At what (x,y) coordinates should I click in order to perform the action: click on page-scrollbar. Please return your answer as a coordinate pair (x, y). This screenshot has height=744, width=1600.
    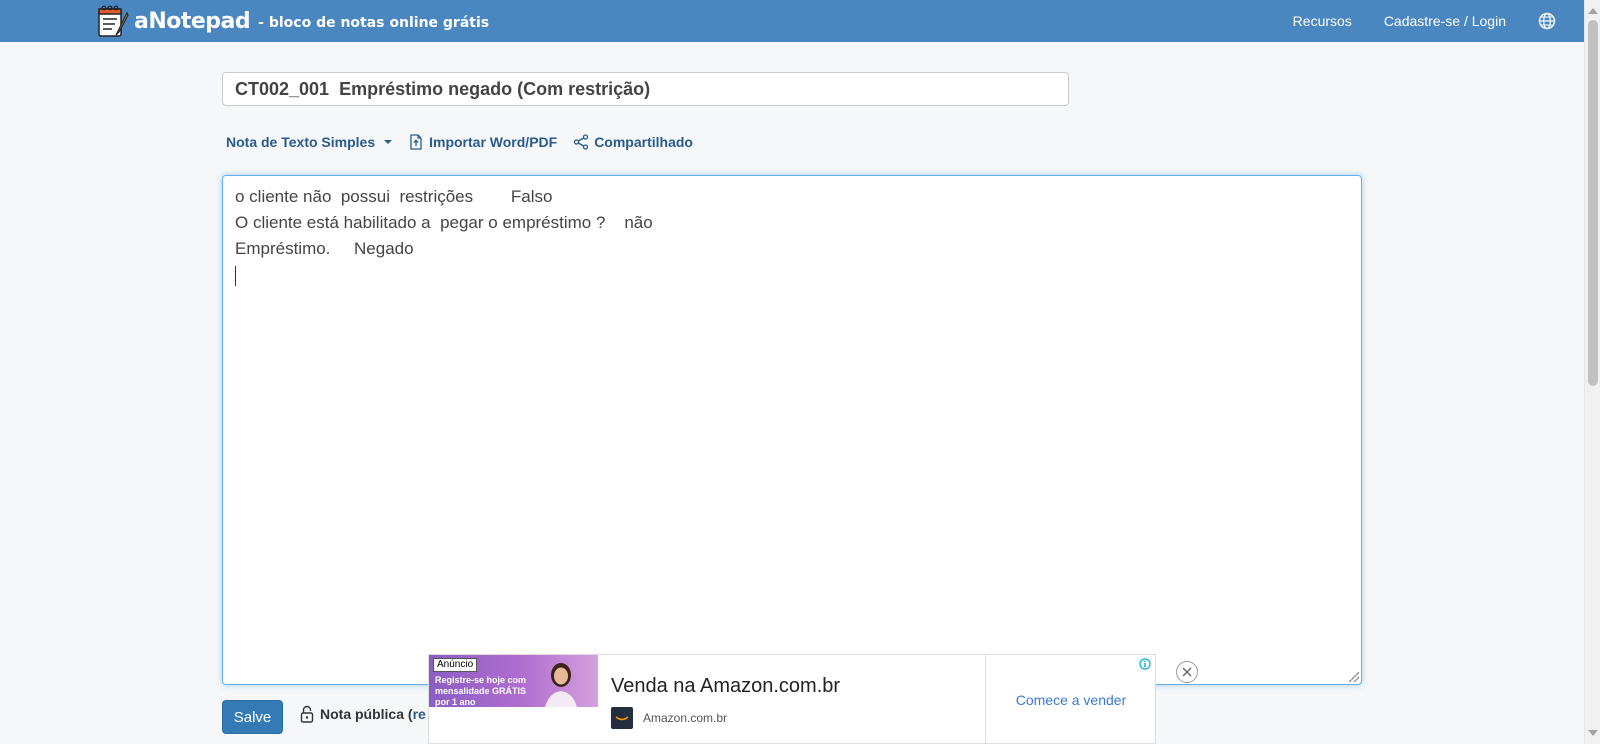
    Looking at the image, I should click on (1592, 372).